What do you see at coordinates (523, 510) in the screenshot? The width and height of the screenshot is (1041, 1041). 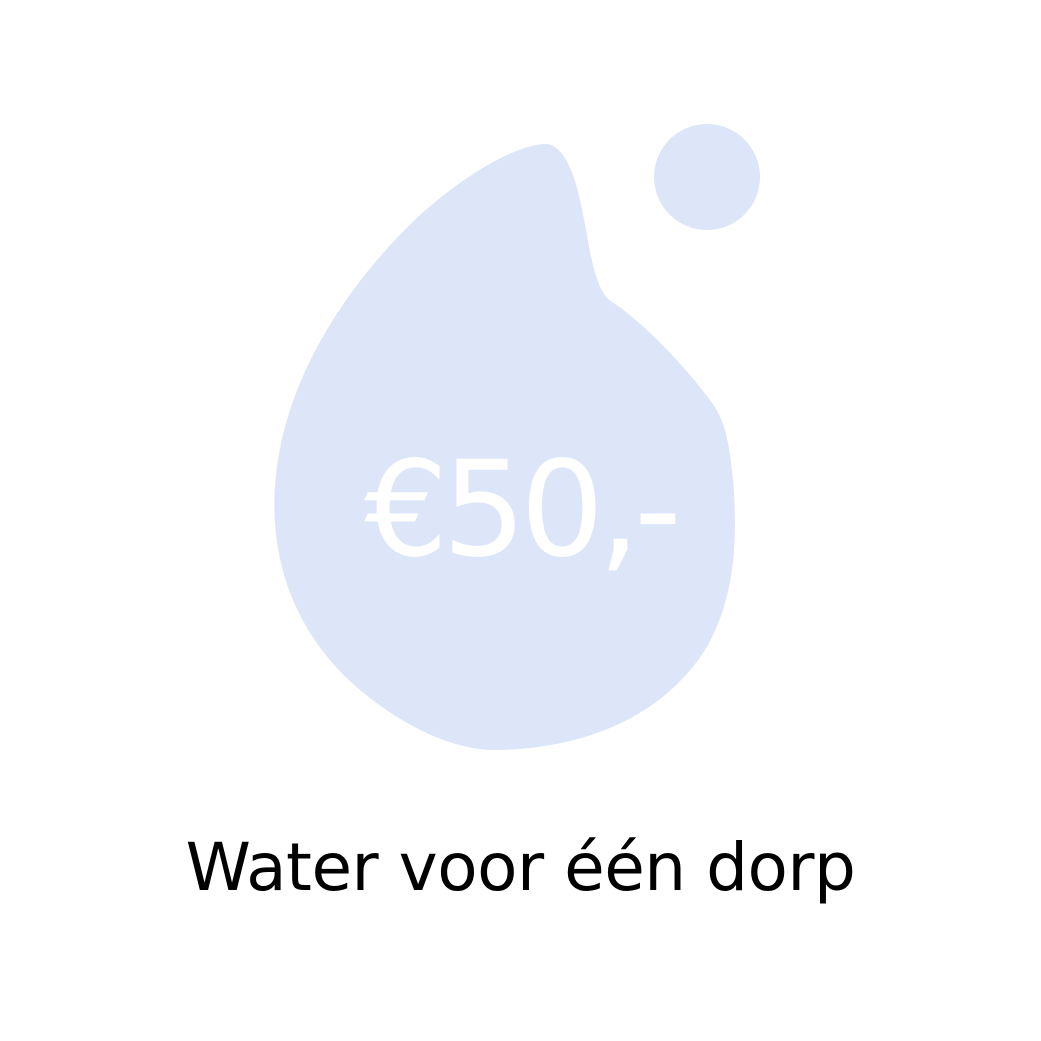 I see `price-label: €50,-` at bounding box center [523, 510].